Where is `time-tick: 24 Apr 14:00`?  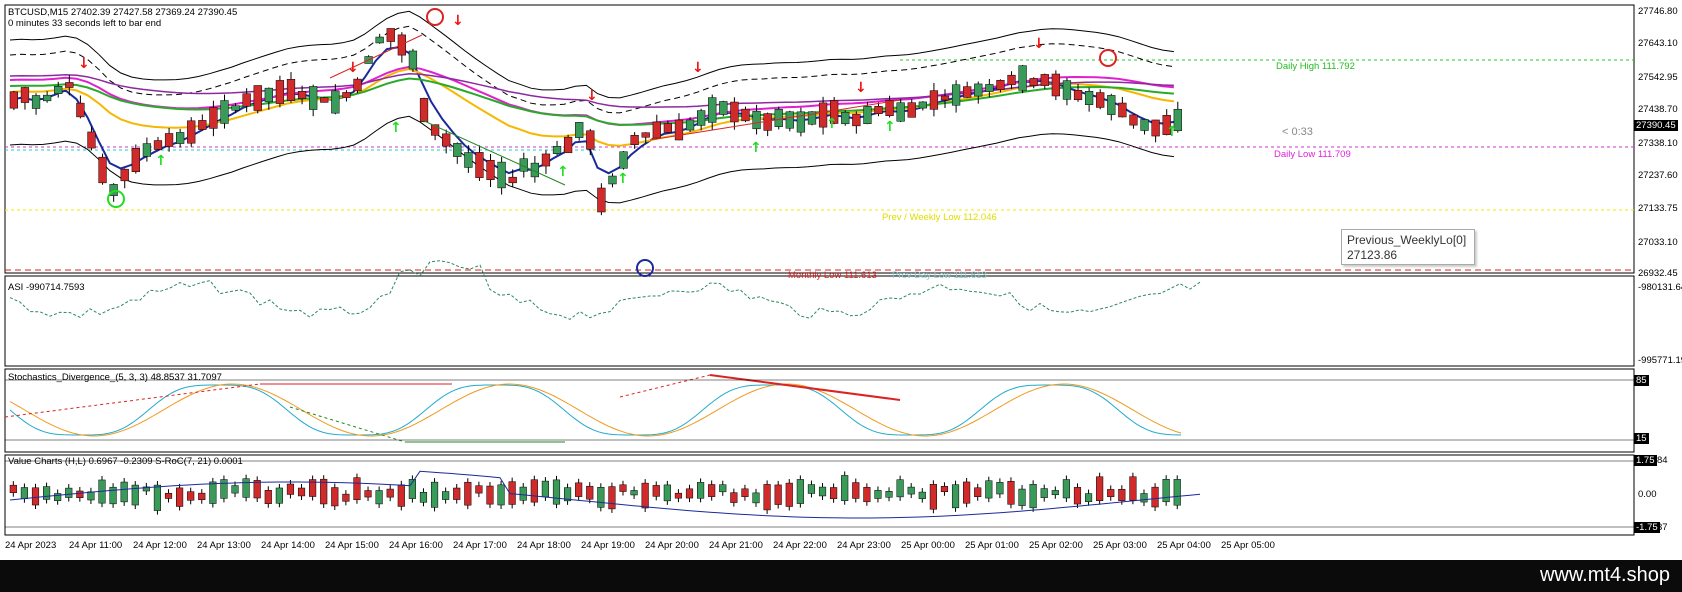 time-tick: 24 Apr 14:00 is located at coordinates (288, 545).